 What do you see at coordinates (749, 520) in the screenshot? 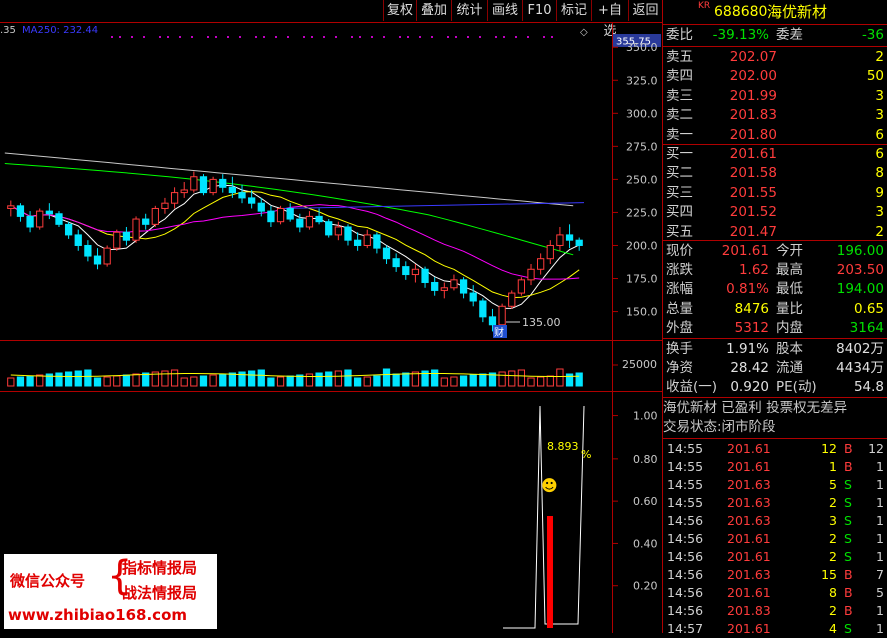
I see `tick-price: 201.63` at bounding box center [749, 520].